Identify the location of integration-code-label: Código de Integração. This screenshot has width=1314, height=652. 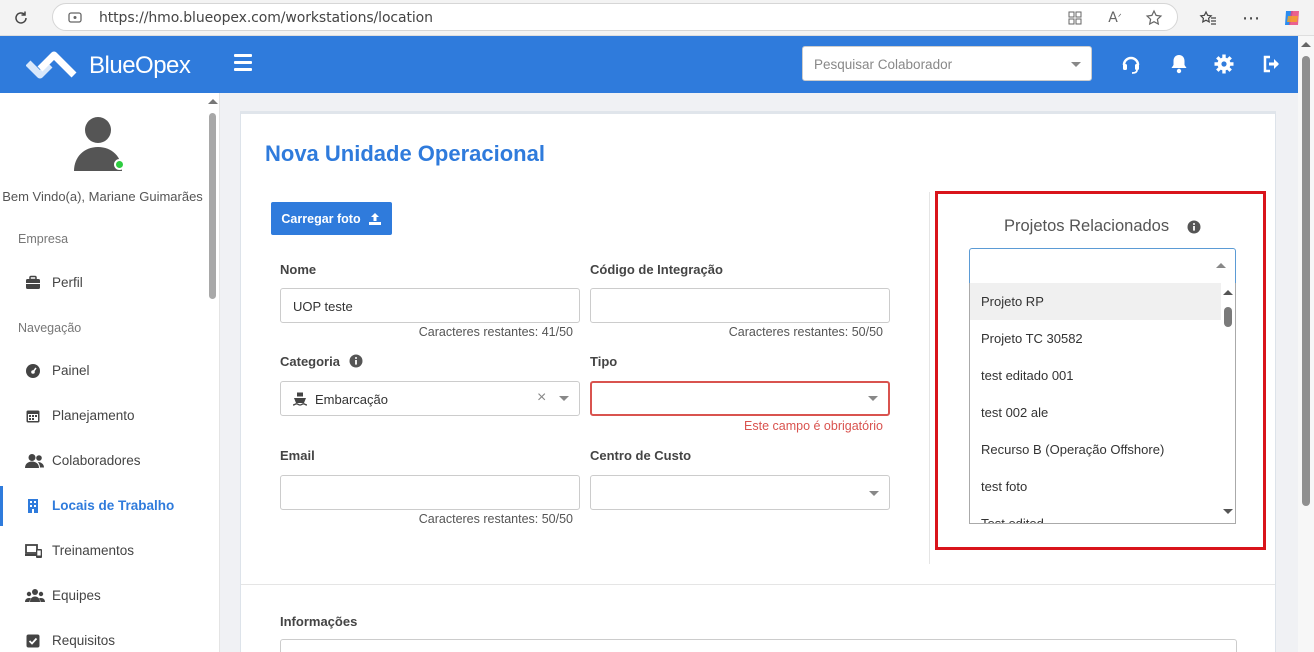
(656, 269).